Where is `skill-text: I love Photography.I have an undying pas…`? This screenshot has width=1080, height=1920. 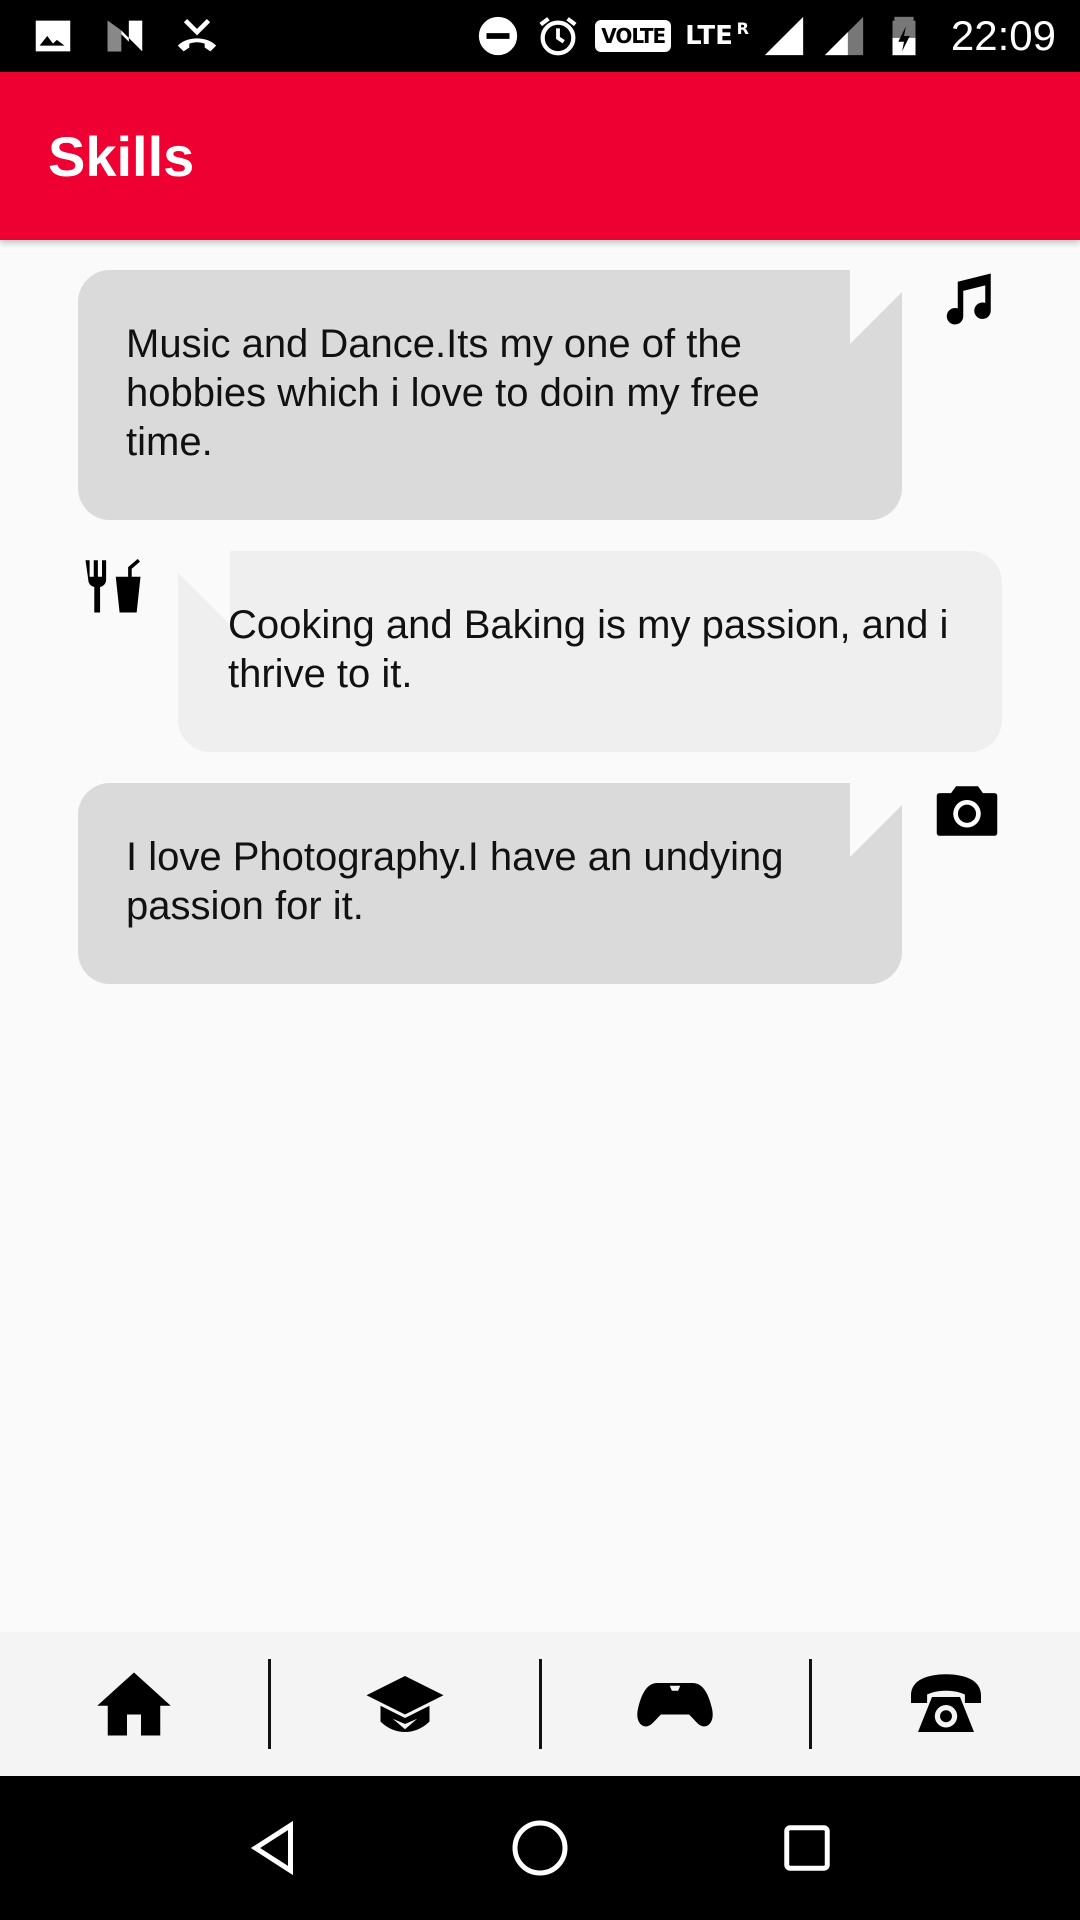
skill-text: I love Photography.I have an undying pas… is located at coordinates (455, 881).